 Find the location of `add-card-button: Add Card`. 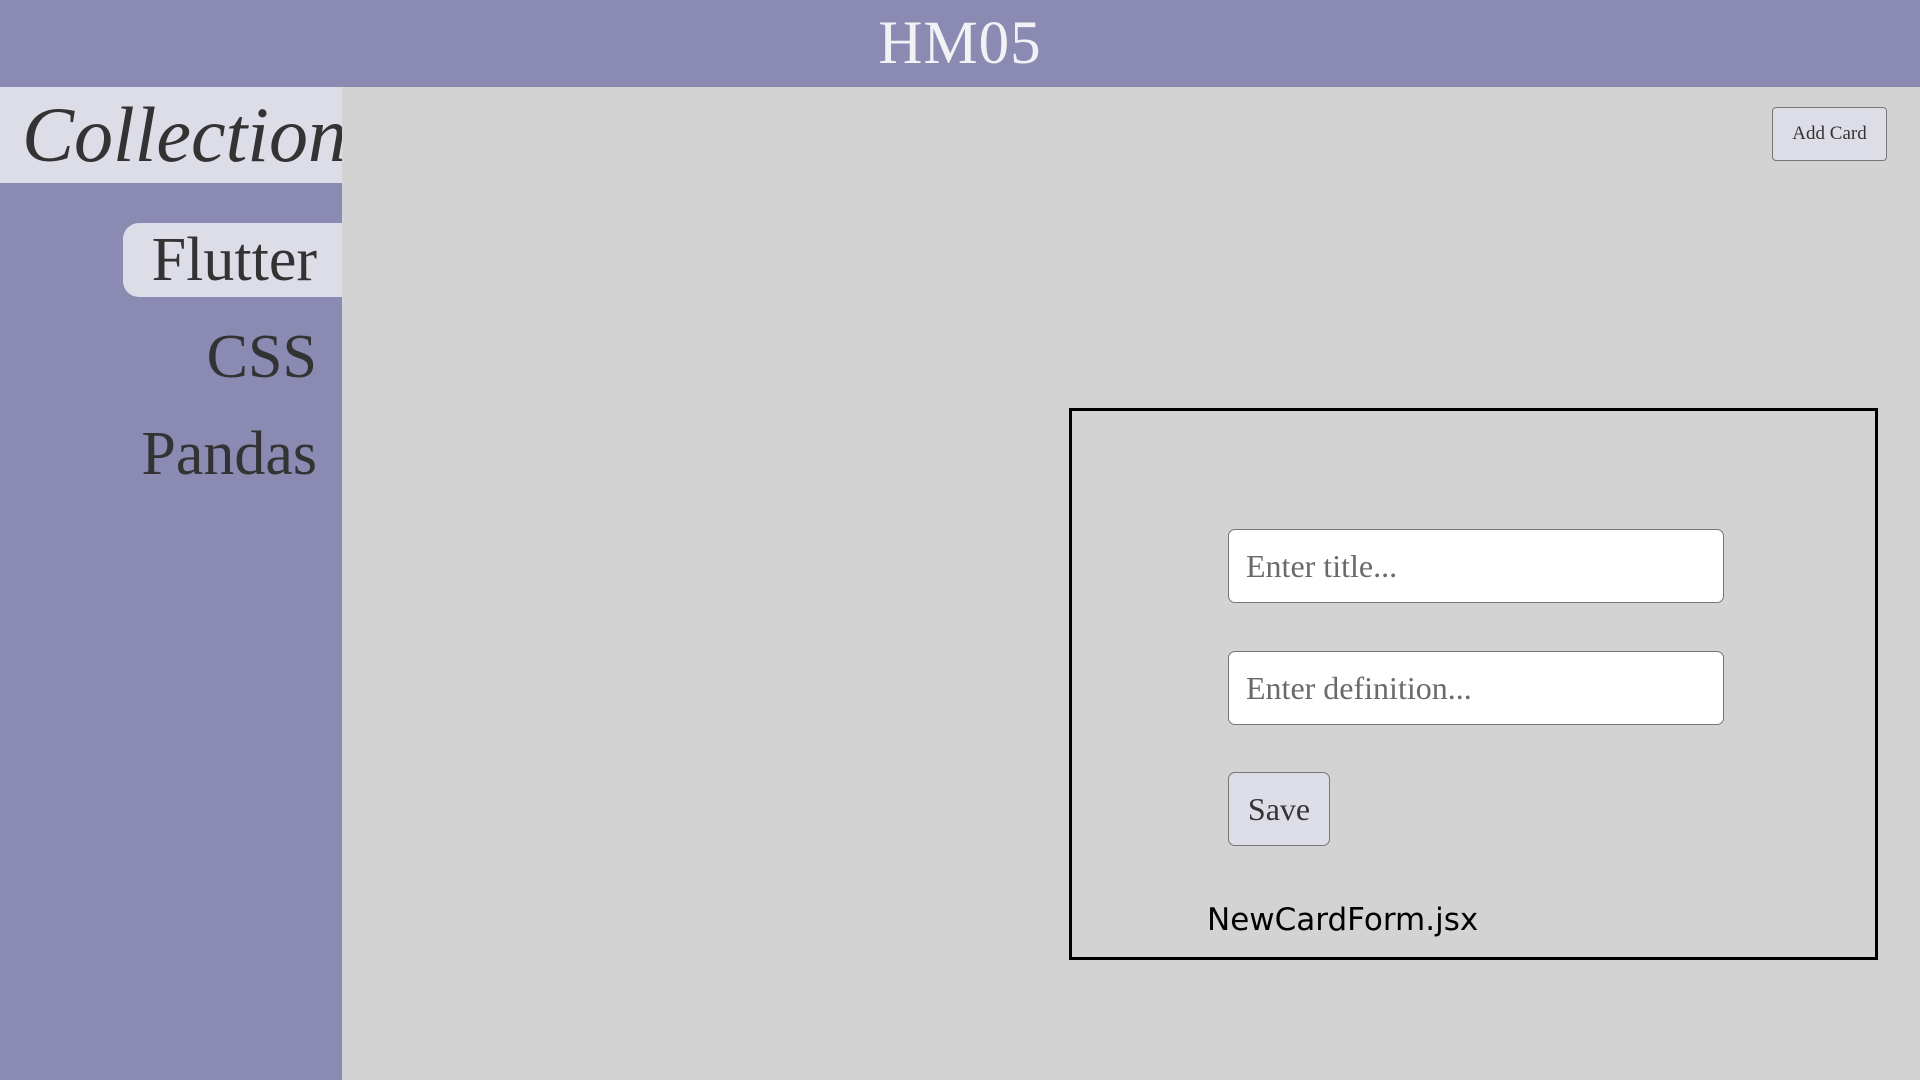

add-card-button: Add Card is located at coordinates (1829, 134).